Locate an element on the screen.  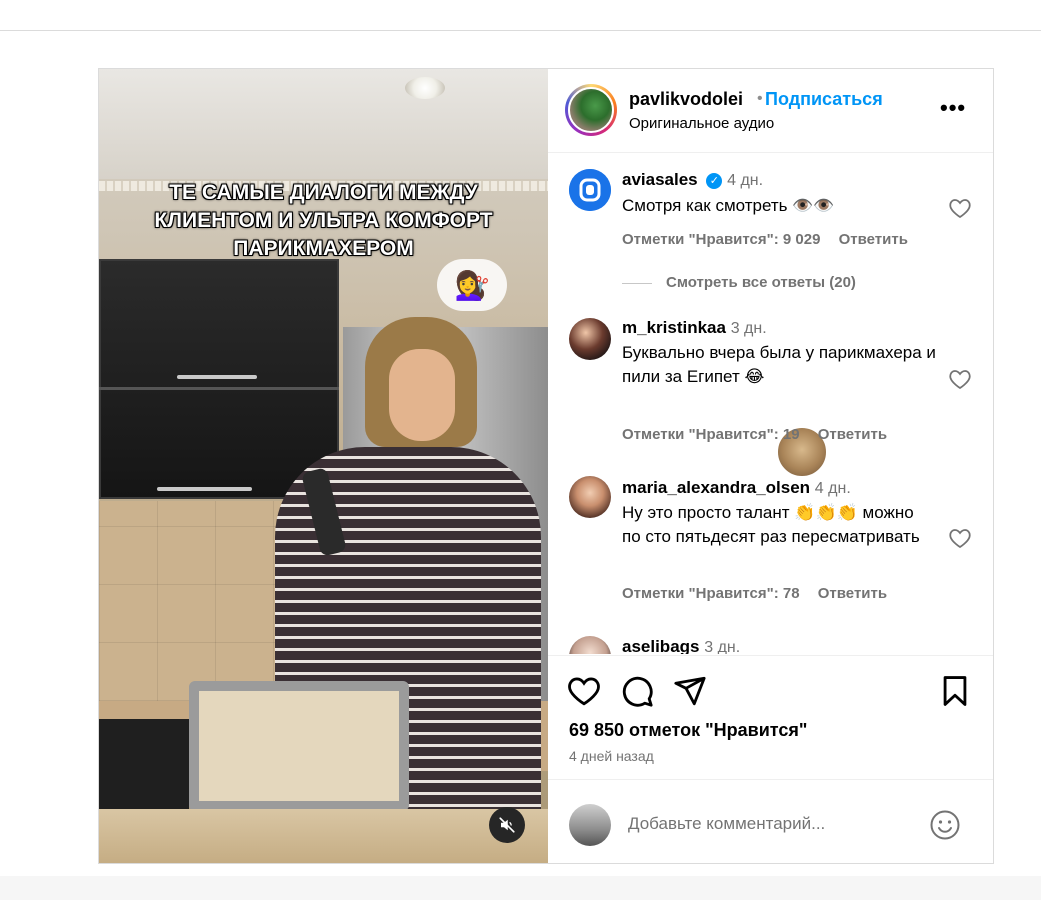
mute-toggle-button is located at coordinates (507, 825).